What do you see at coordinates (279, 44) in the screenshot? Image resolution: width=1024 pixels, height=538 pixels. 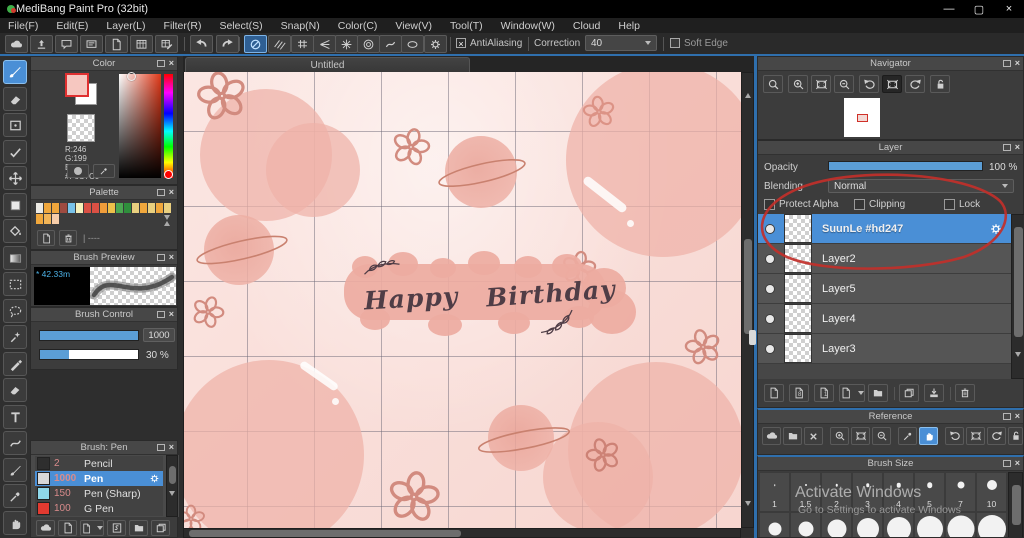 I see `snap-parallel-button` at bounding box center [279, 44].